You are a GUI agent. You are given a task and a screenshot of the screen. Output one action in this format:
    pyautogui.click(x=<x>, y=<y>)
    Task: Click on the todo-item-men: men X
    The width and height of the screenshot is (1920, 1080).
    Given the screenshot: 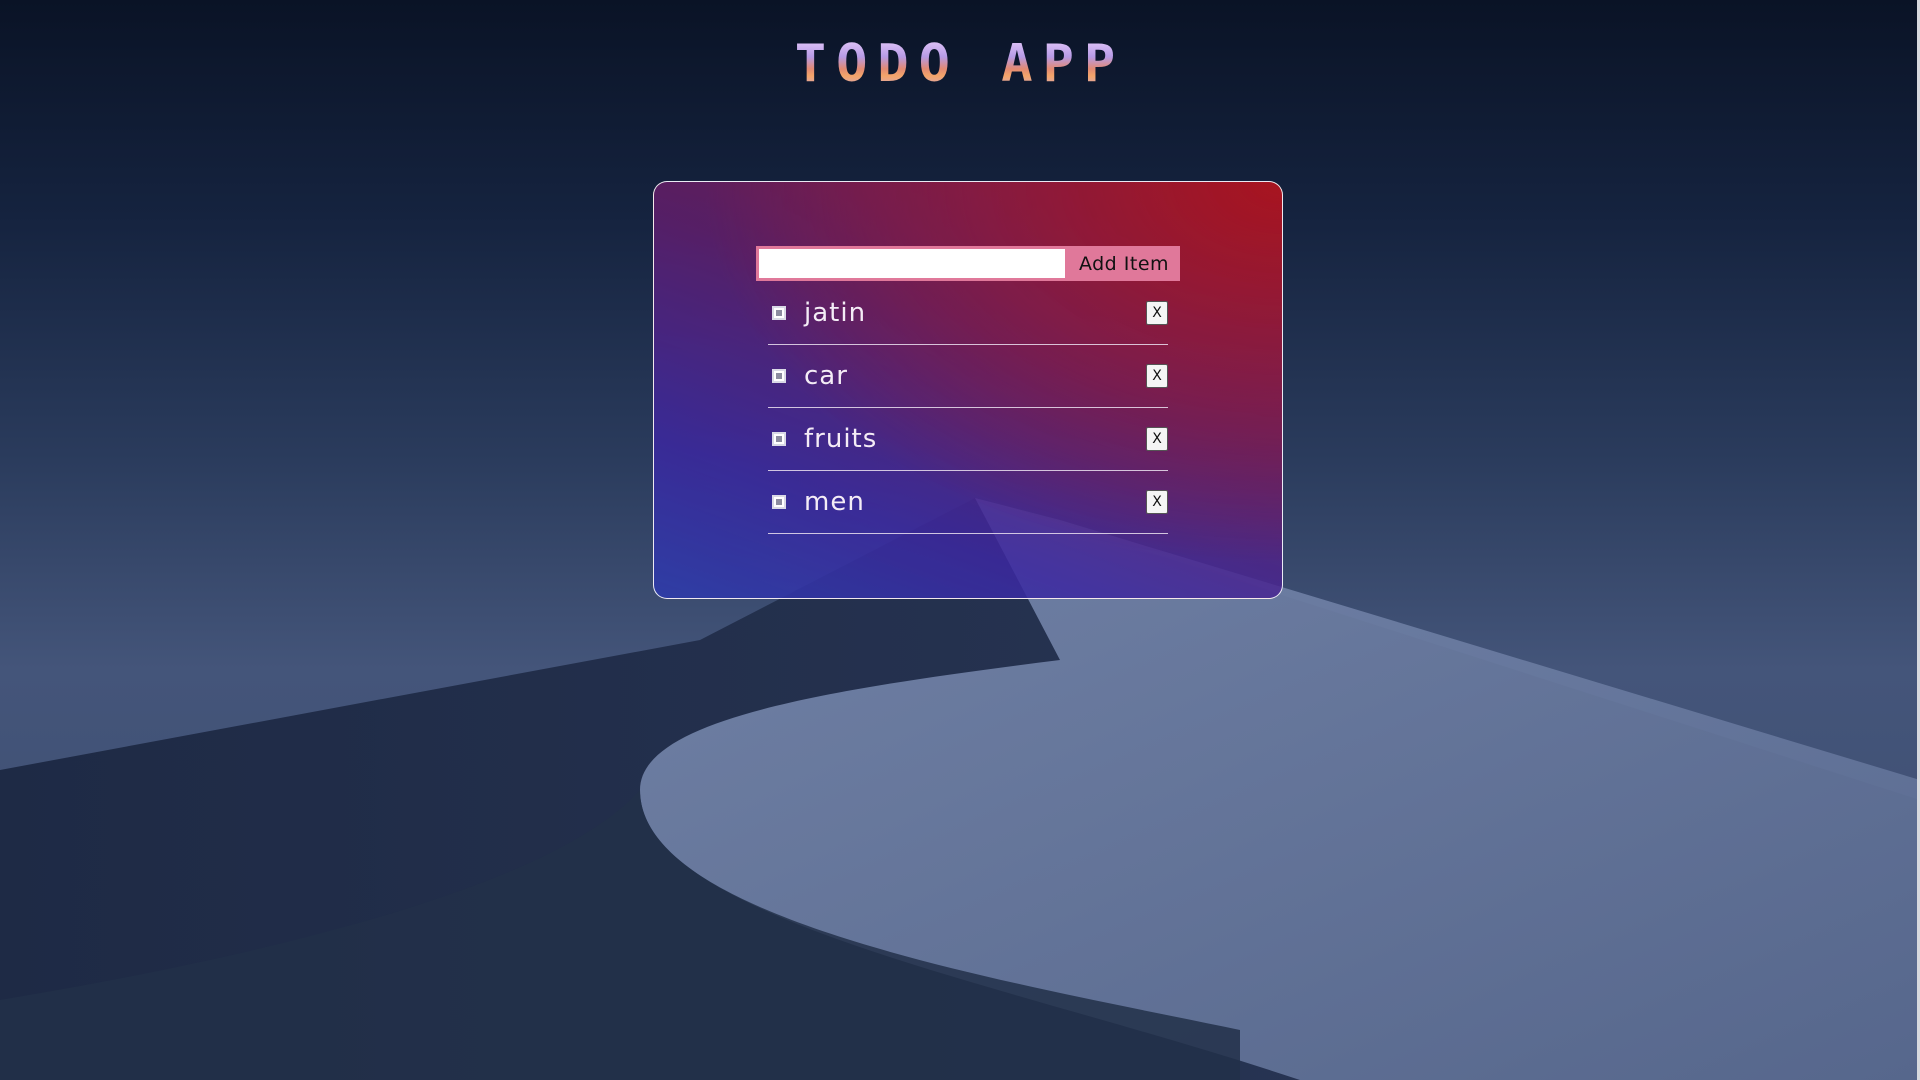 What is the action you would take?
    pyautogui.click(x=968, y=502)
    